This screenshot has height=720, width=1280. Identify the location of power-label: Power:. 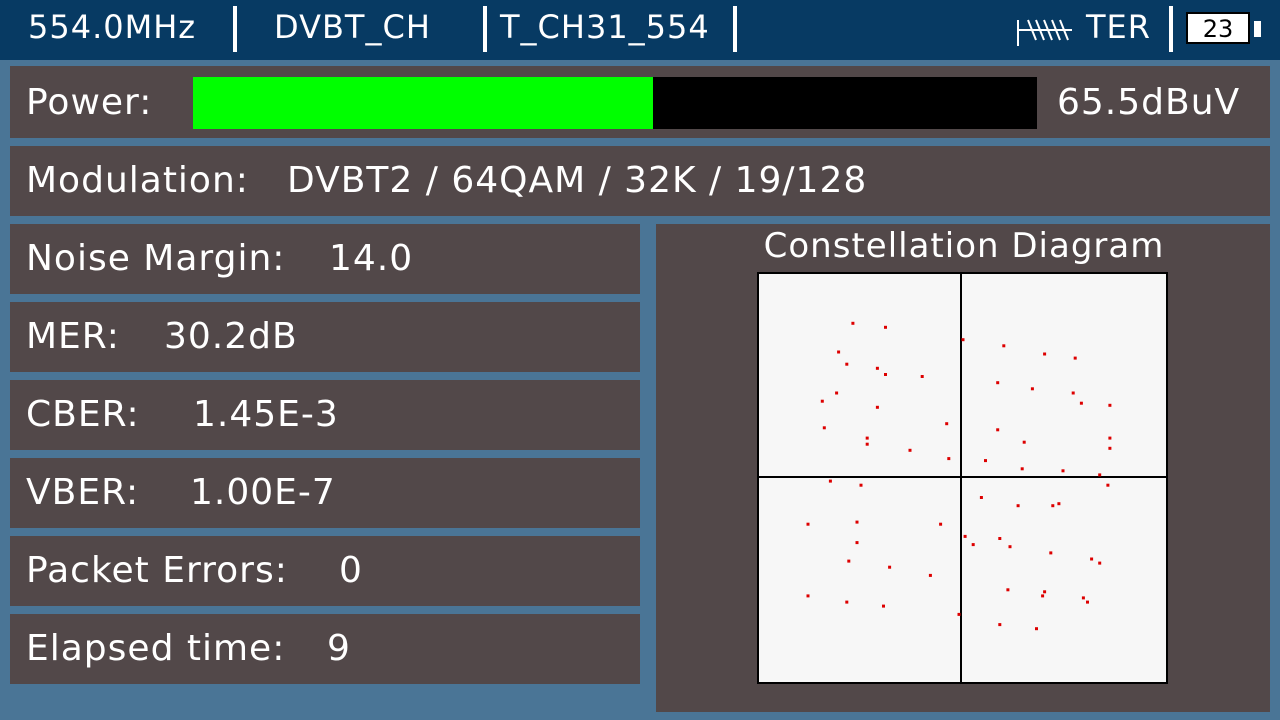
(89, 102).